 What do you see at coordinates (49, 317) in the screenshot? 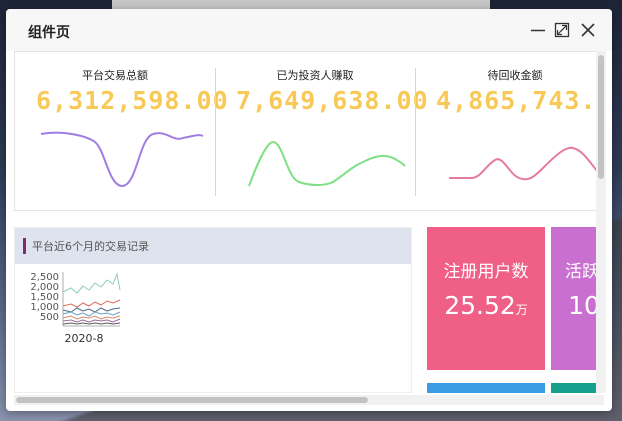
I see `y-tick-label: 500` at bounding box center [49, 317].